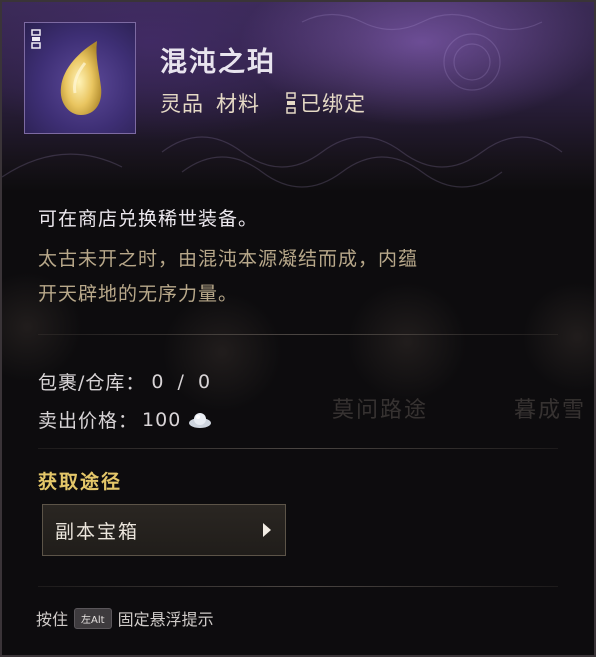 The image size is (596, 657). I want to click on amber-drop-icon, so click(81, 78).